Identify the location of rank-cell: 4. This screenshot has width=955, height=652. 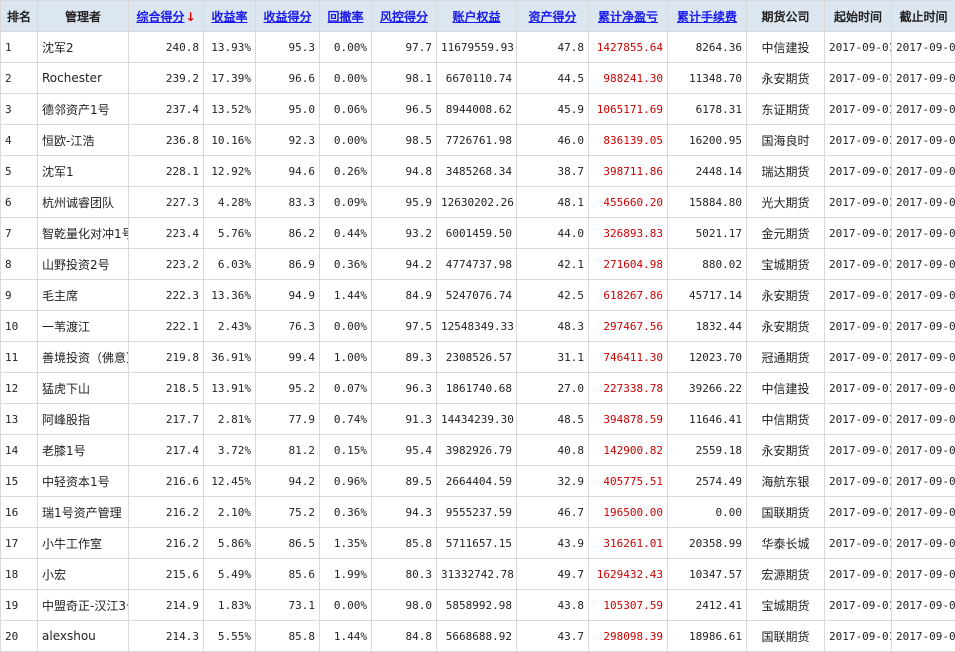
(19, 140).